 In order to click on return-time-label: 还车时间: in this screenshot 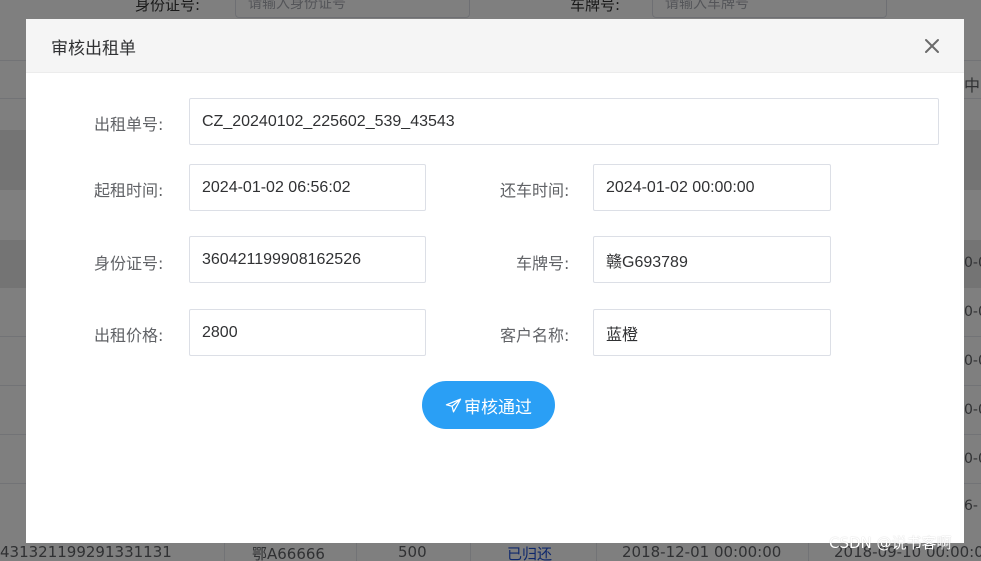, I will do `click(535, 190)`.